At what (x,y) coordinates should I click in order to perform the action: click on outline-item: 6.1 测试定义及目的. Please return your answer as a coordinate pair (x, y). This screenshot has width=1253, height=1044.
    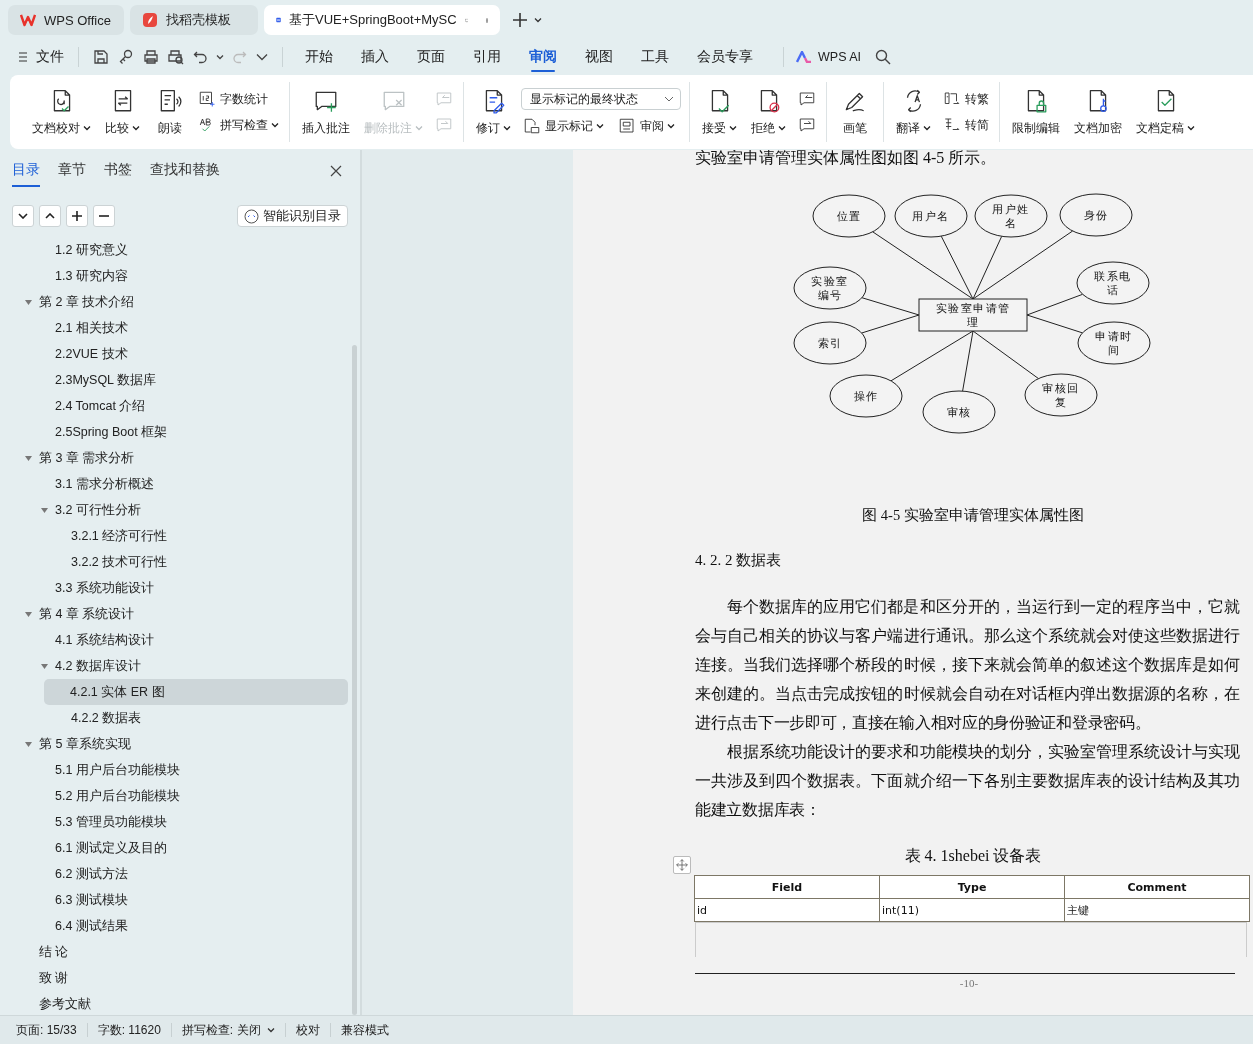
    Looking at the image, I should click on (174, 848).